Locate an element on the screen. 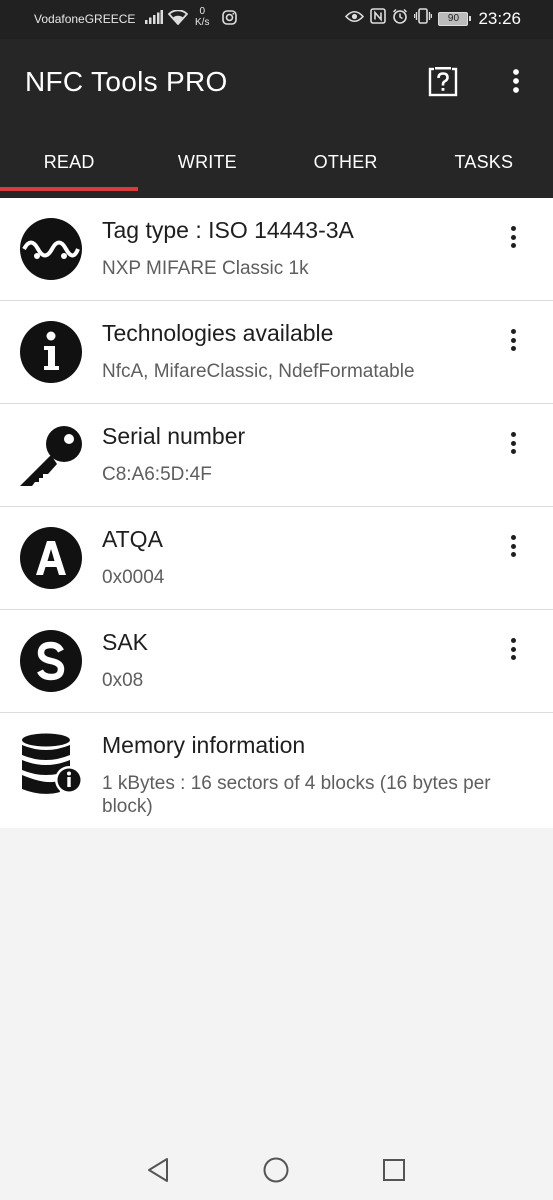 The width and height of the screenshot is (553, 1200). alarm-icon is located at coordinates (400, 18).